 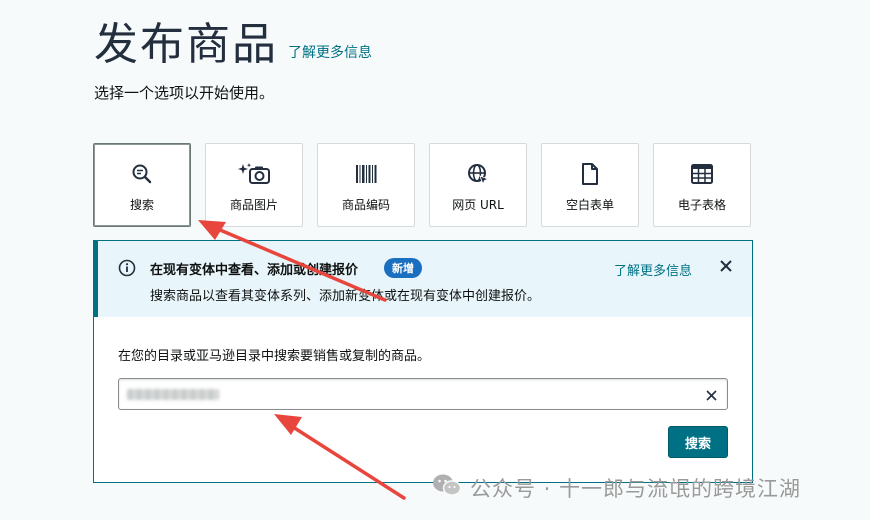 What do you see at coordinates (711, 396) in the screenshot?
I see `clear-icon` at bounding box center [711, 396].